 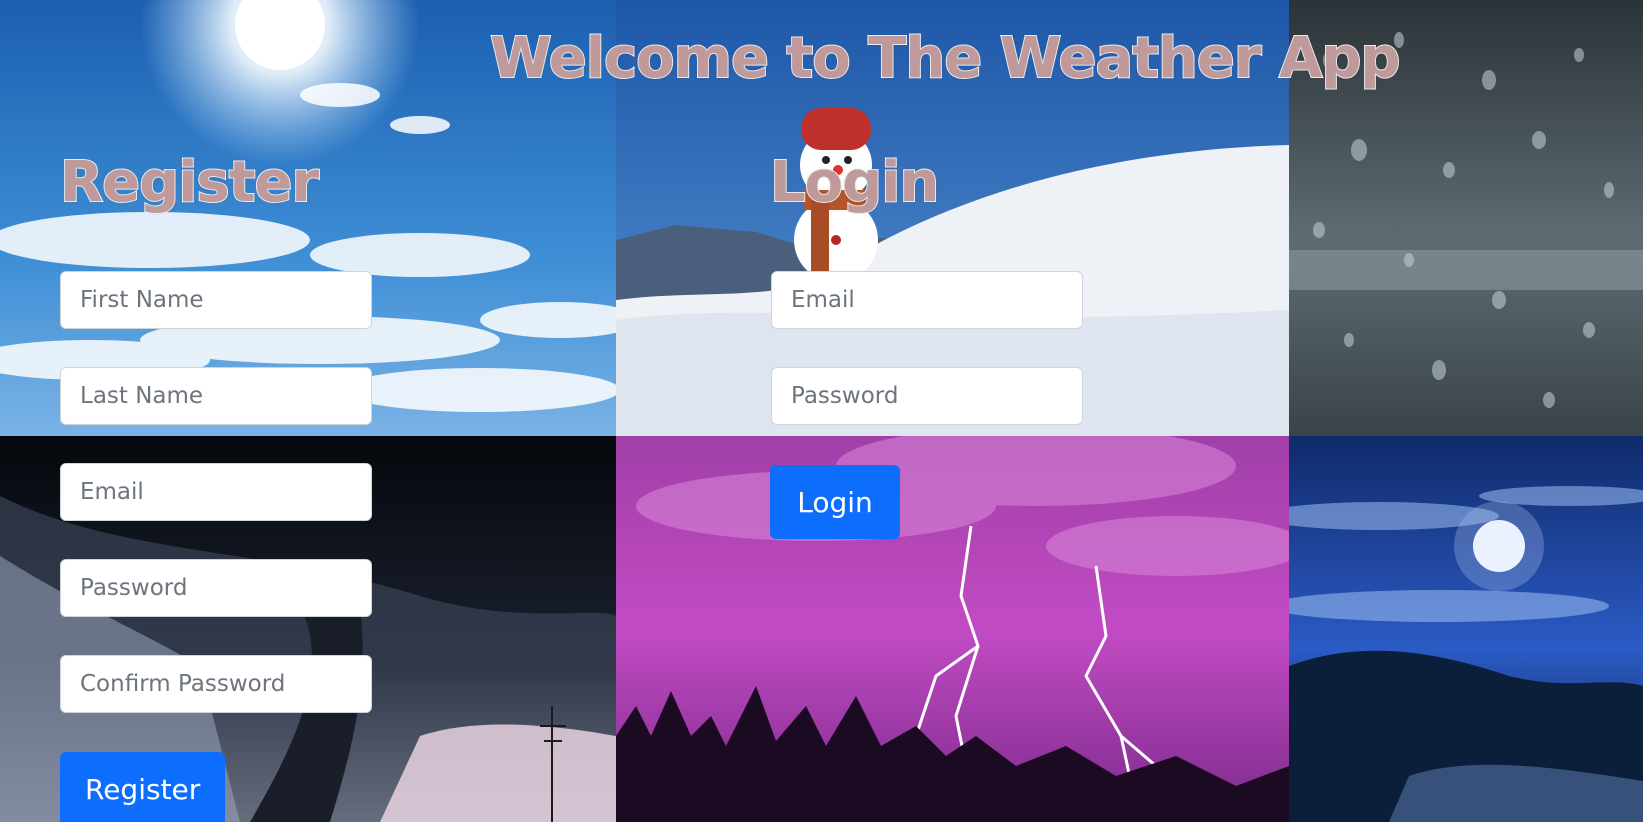 What do you see at coordinates (216, 492) in the screenshot?
I see `register-email-input` at bounding box center [216, 492].